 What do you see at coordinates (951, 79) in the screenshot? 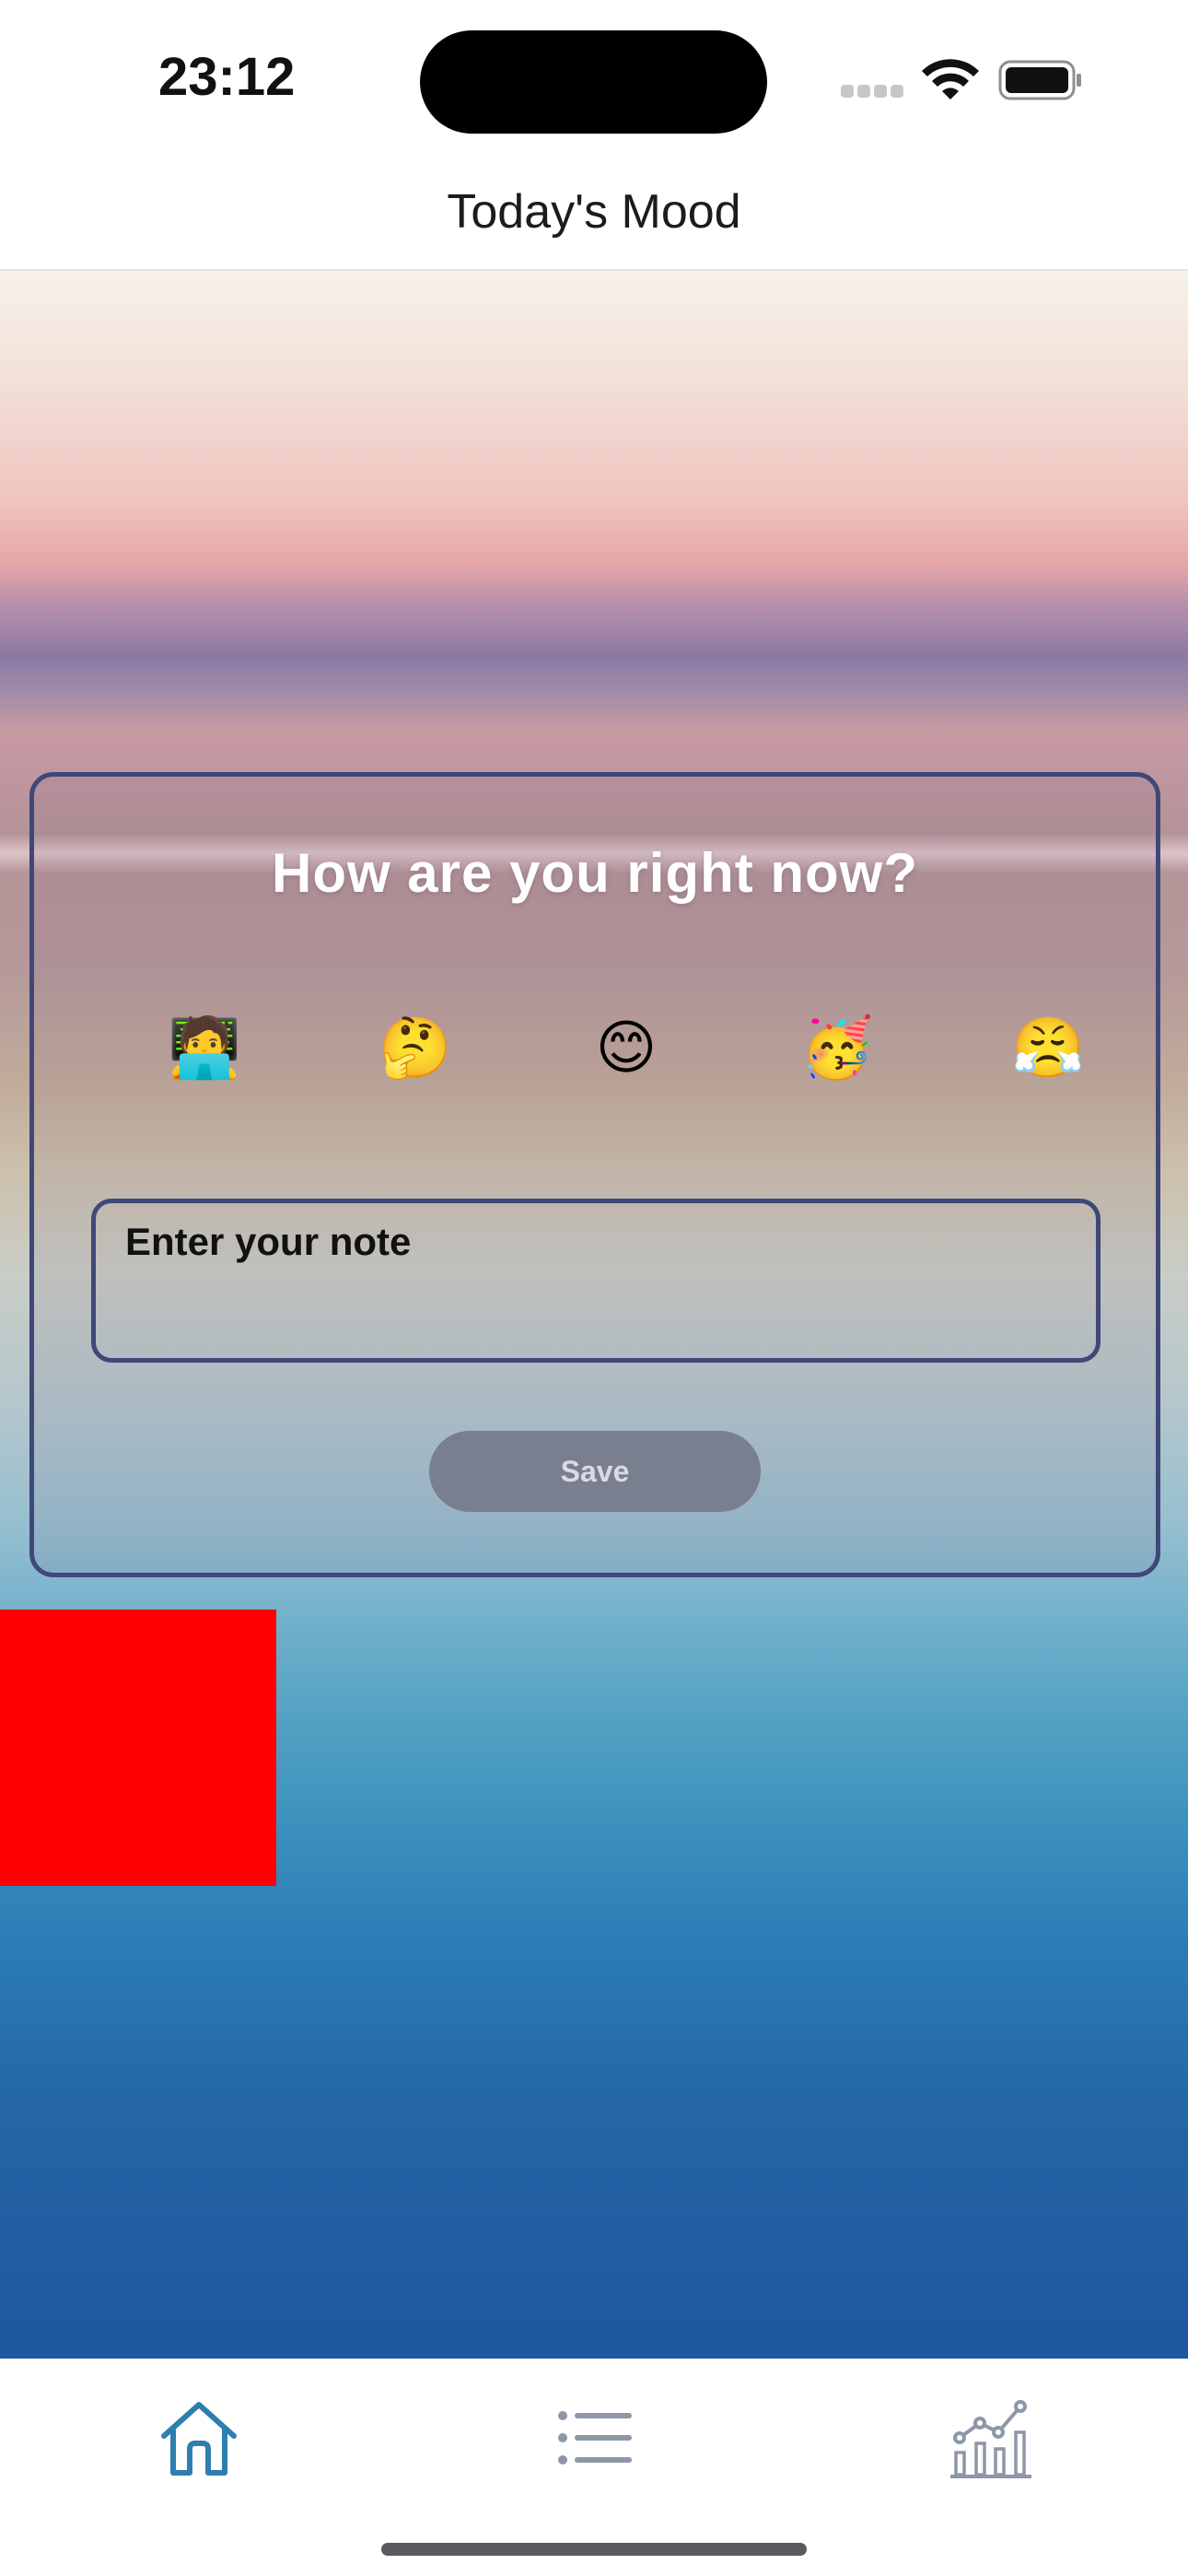
I see `wifi-icon` at bounding box center [951, 79].